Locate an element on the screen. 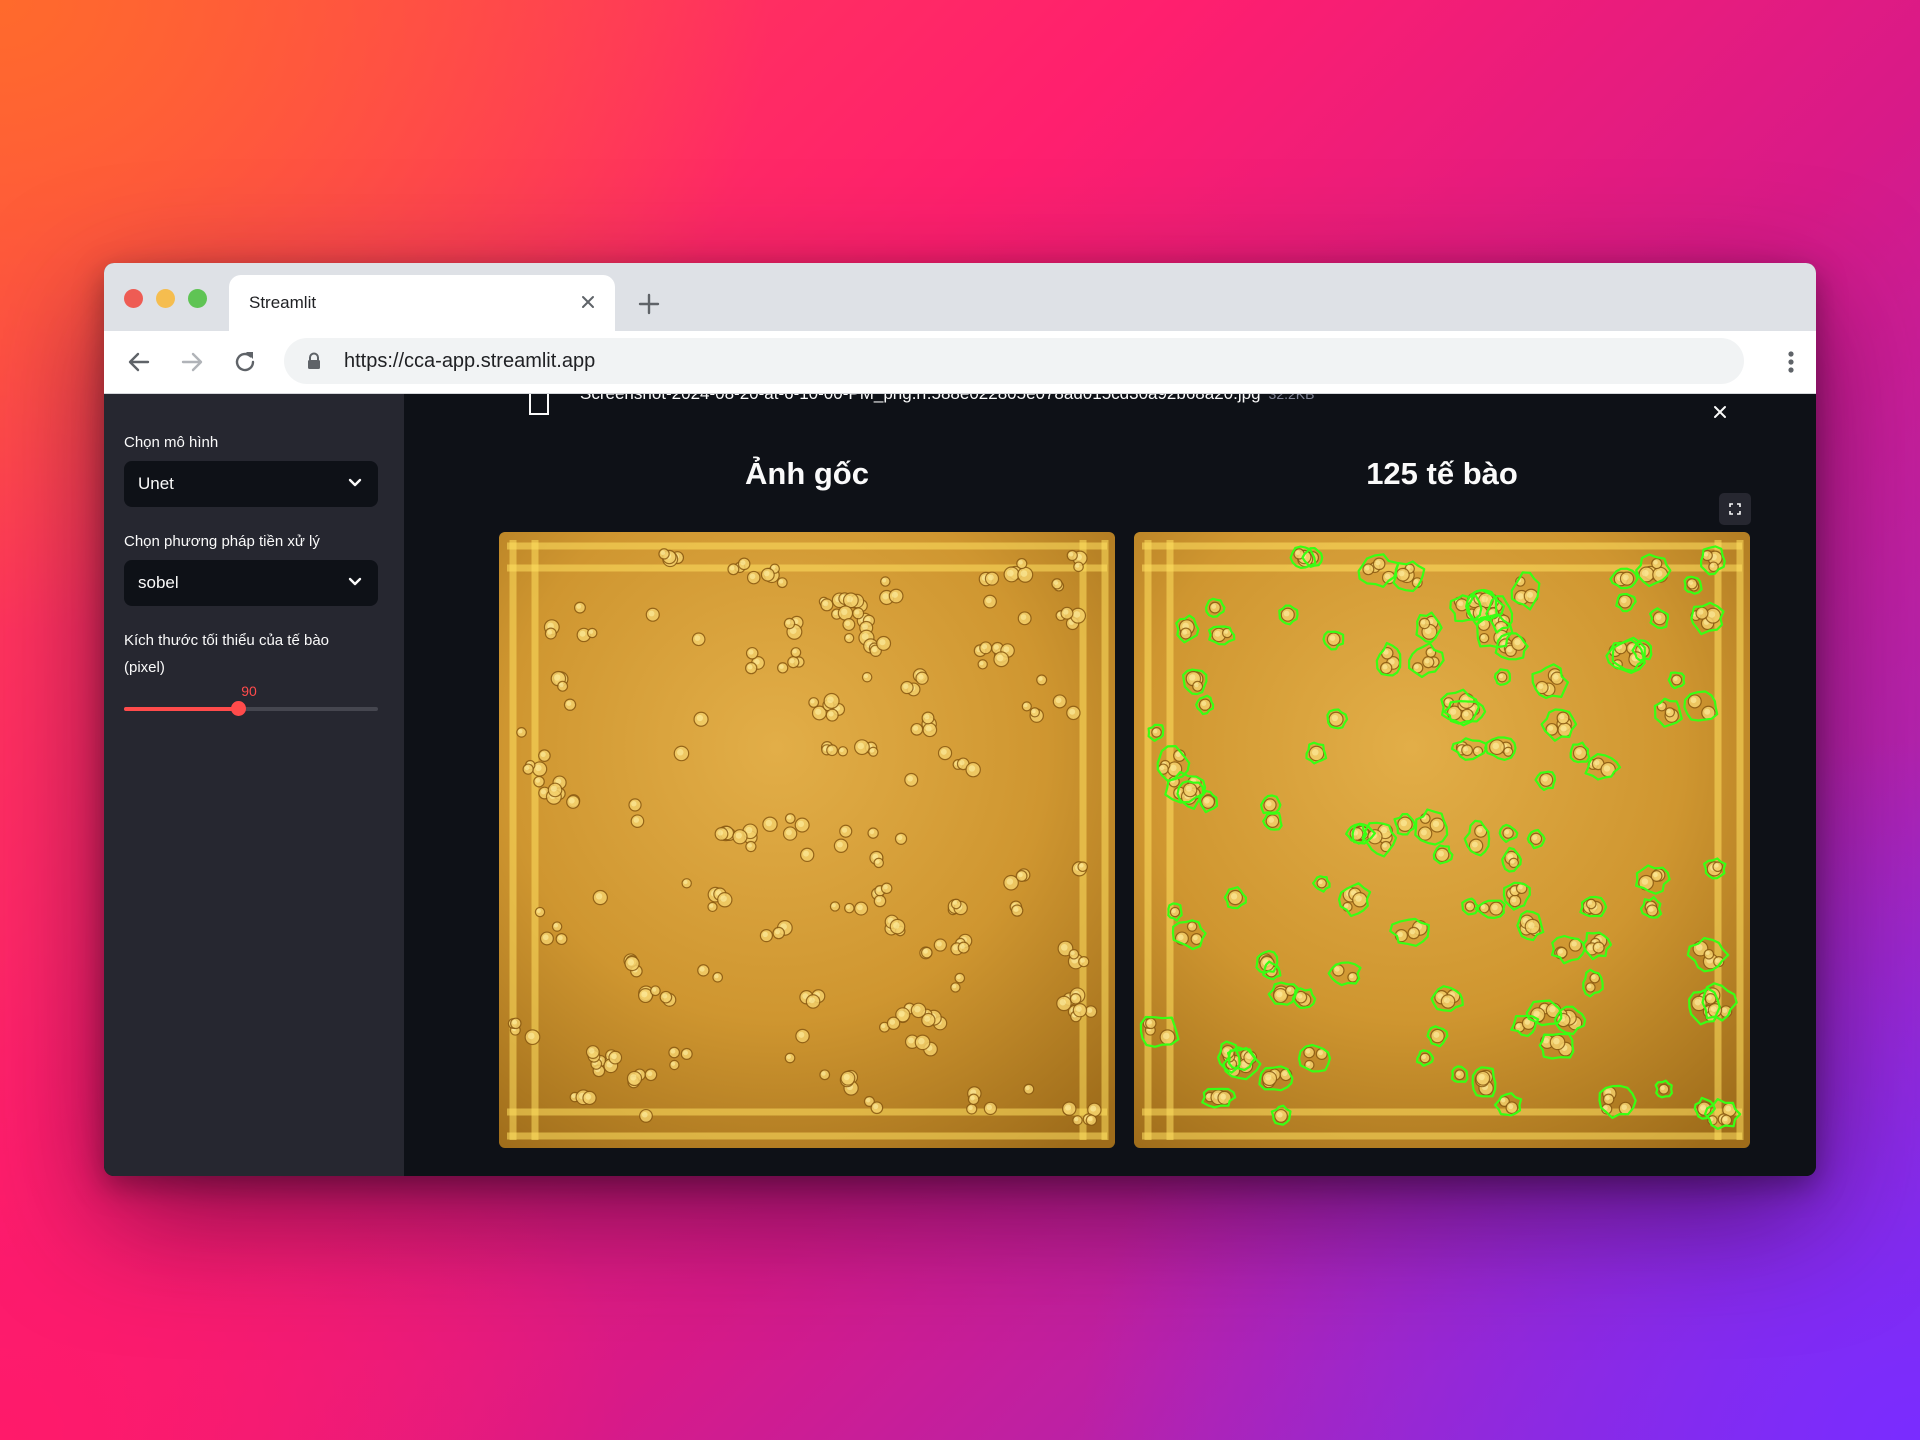  browser-toolbar: https://cca-app.streamlit.app is located at coordinates (960, 362).